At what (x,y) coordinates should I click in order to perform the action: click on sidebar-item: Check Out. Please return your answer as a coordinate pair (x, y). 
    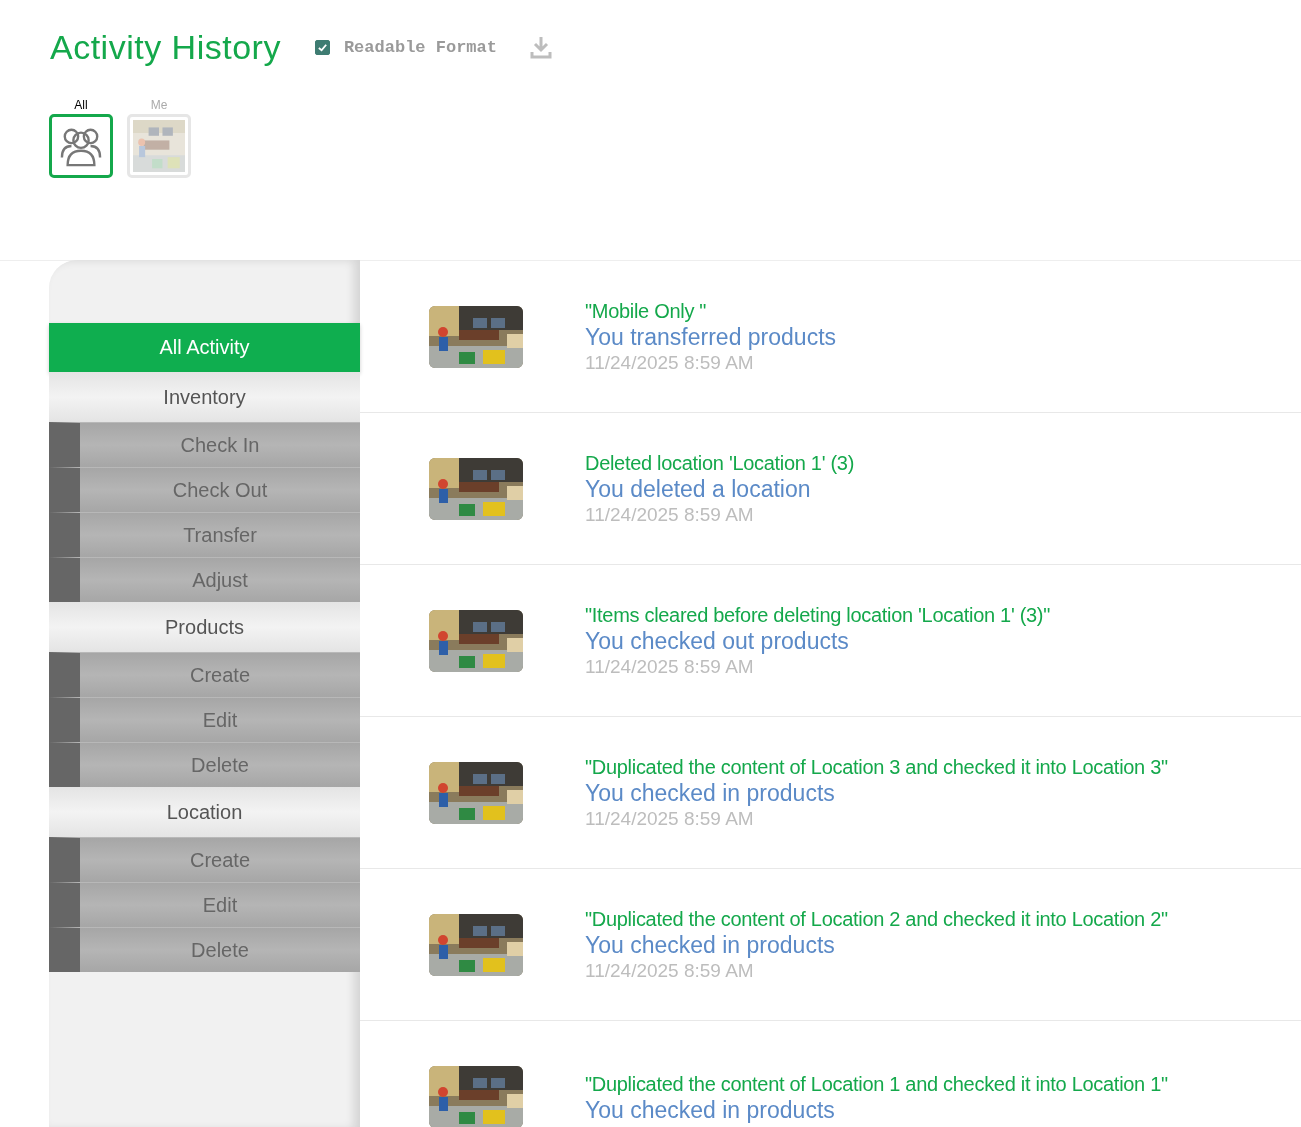
    Looking at the image, I should click on (204, 489).